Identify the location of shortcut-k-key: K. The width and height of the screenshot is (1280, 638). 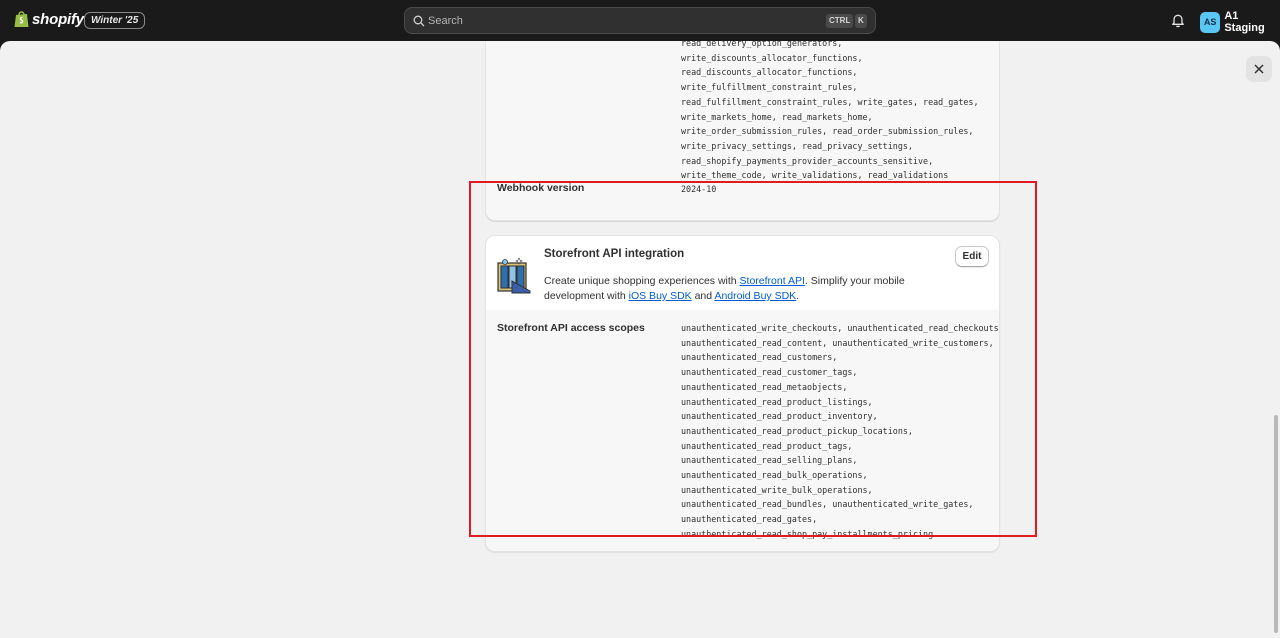
(861, 21).